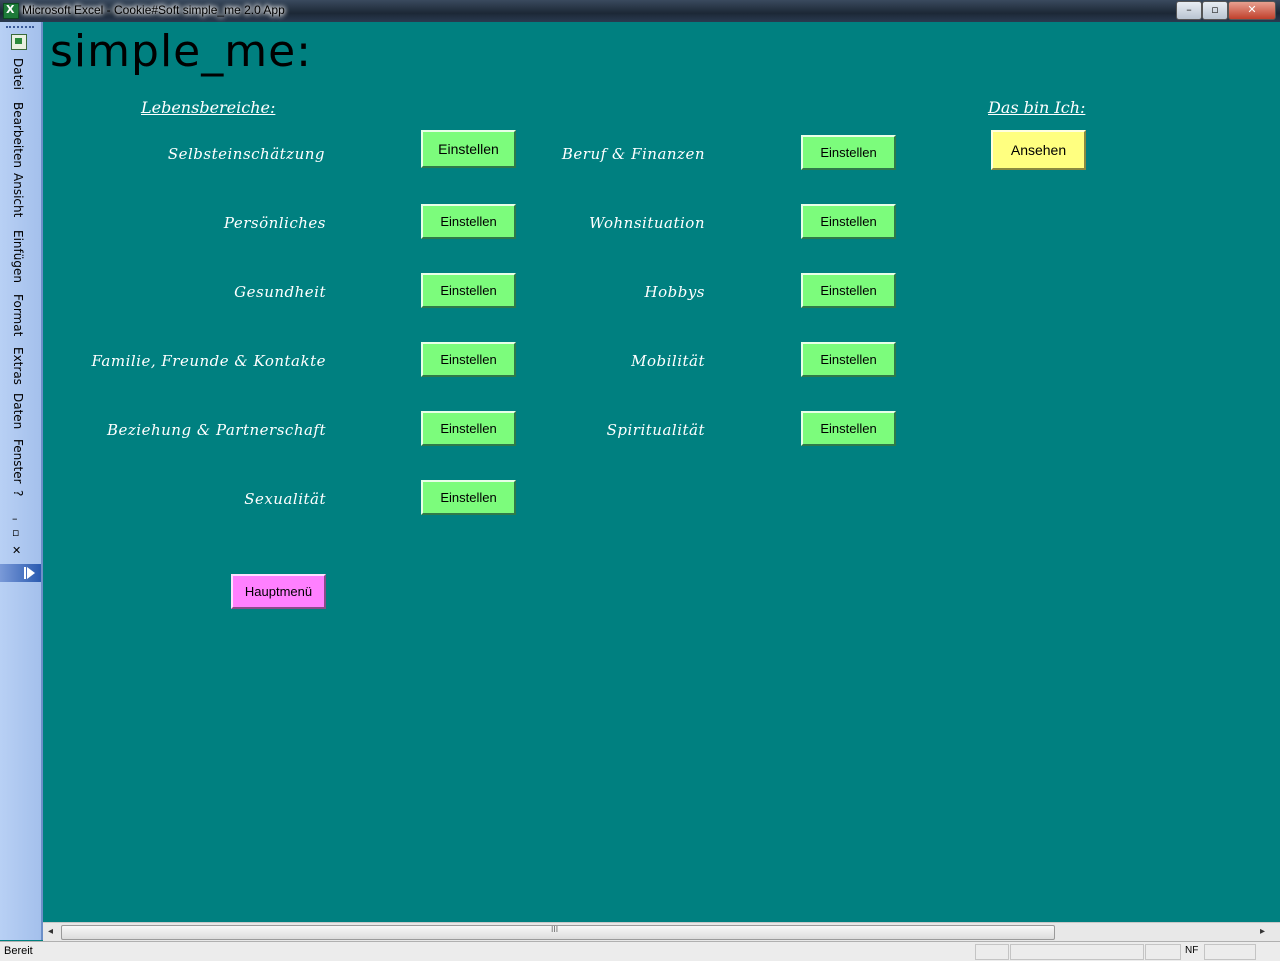  What do you see at coordinates (274, 223) in the screenshot?
I see `category-label-persoenliches: Persönliches` at bounding box center [274, 223].